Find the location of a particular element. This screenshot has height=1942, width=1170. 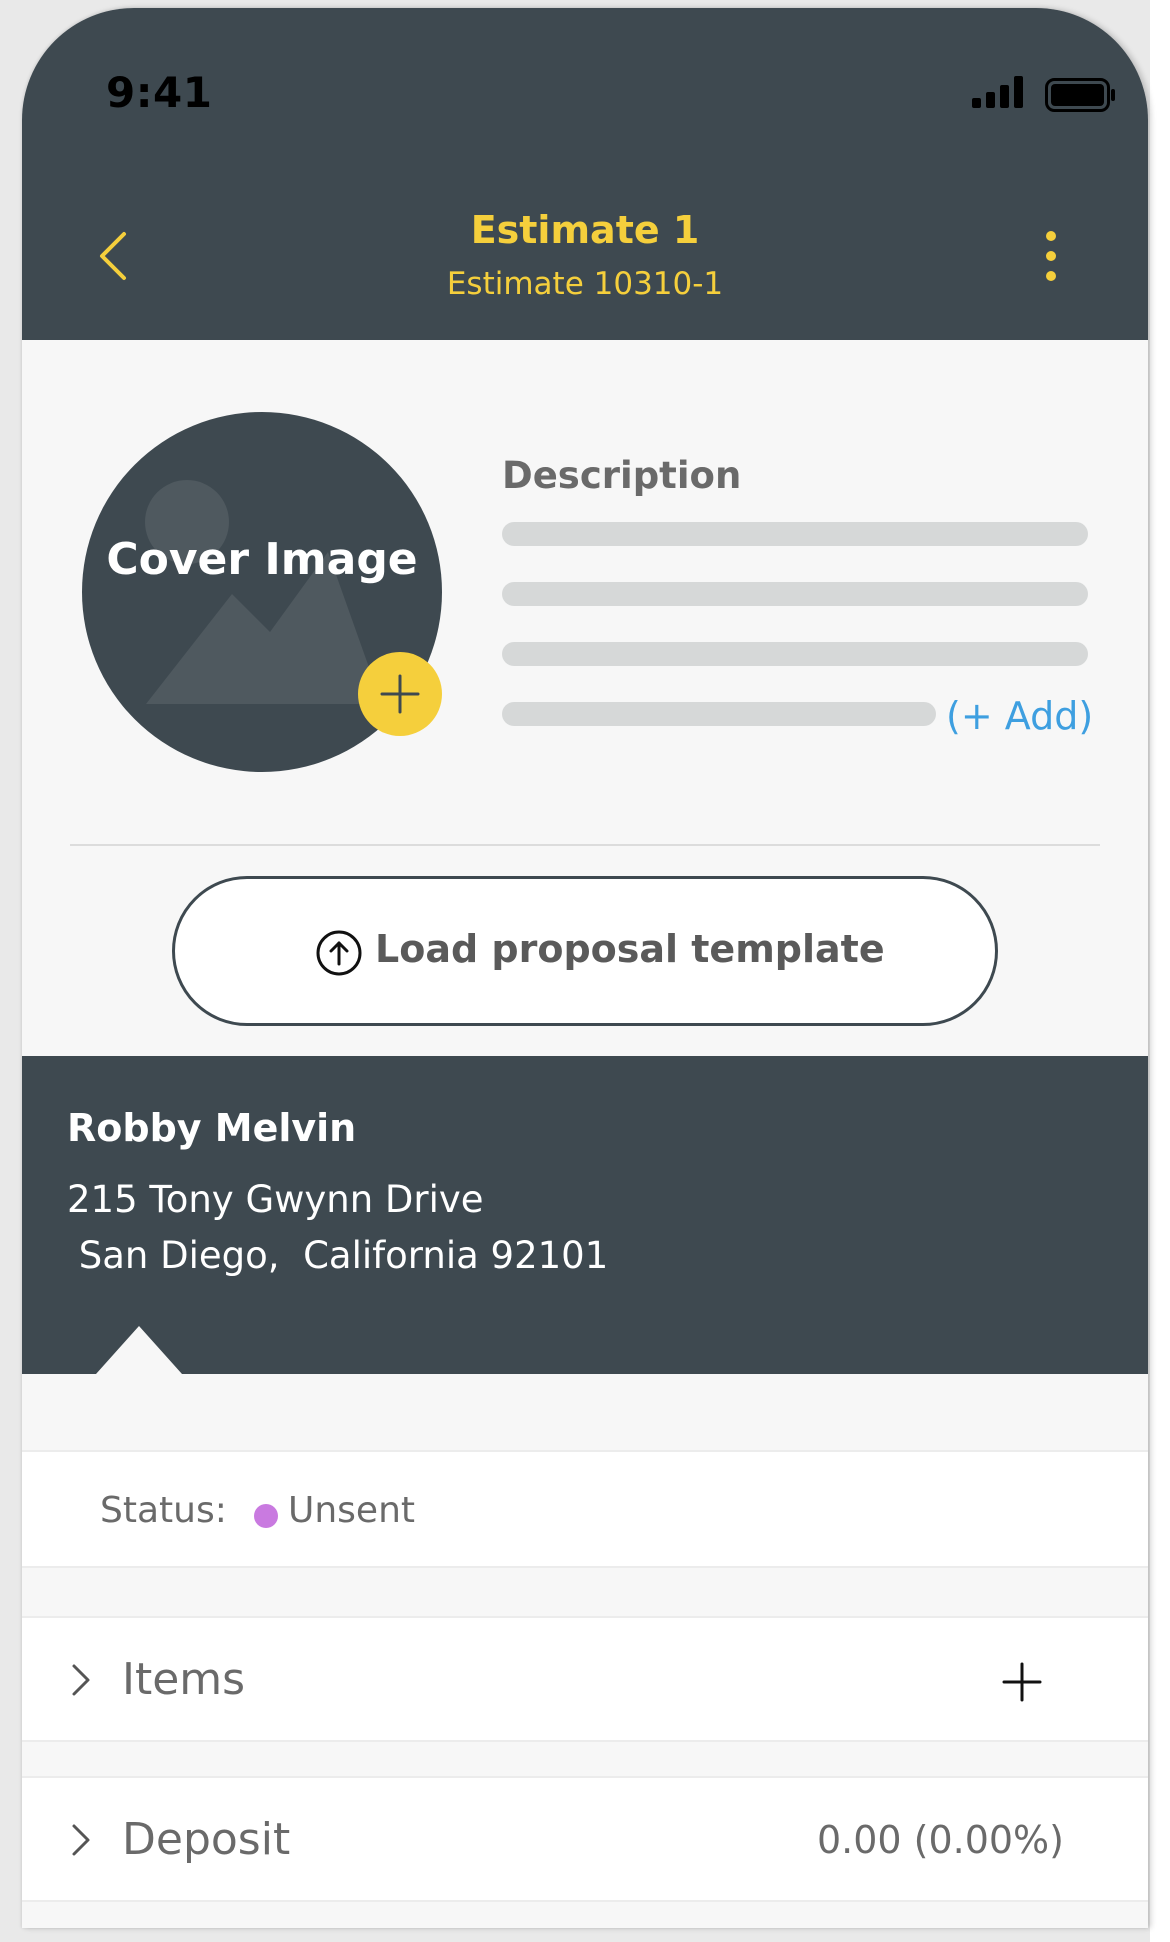

load-proposal-template-label: Load proposal template is located at coordinates (630, 949).